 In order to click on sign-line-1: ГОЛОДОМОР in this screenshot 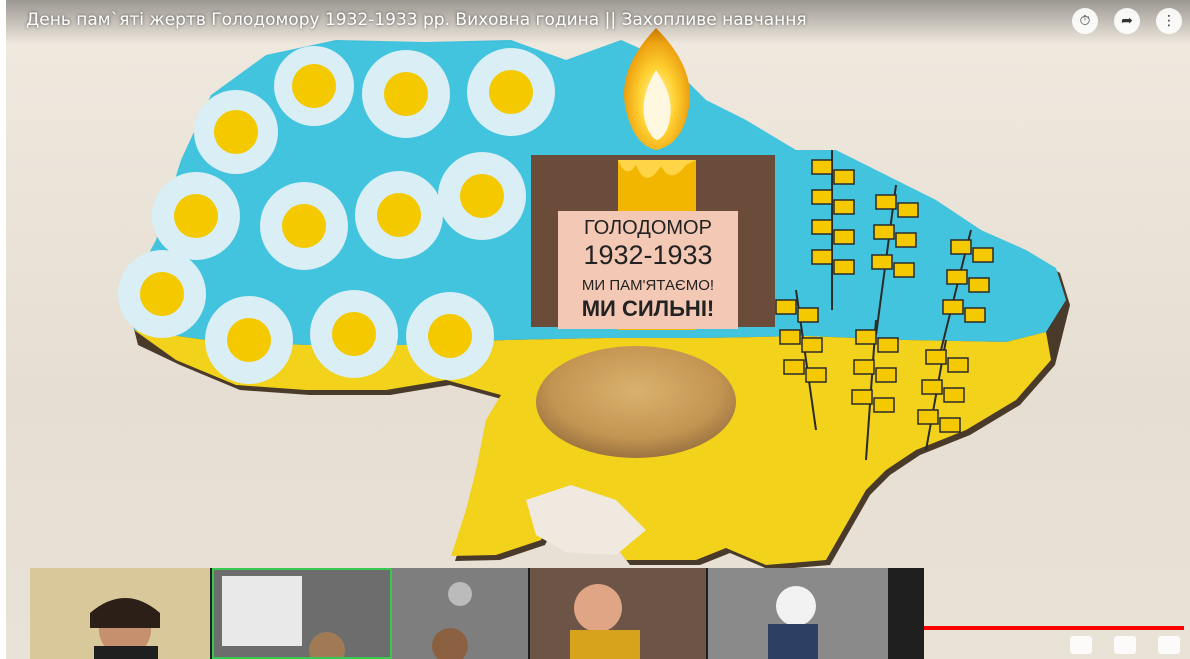, I will do `click(648, 228)`.